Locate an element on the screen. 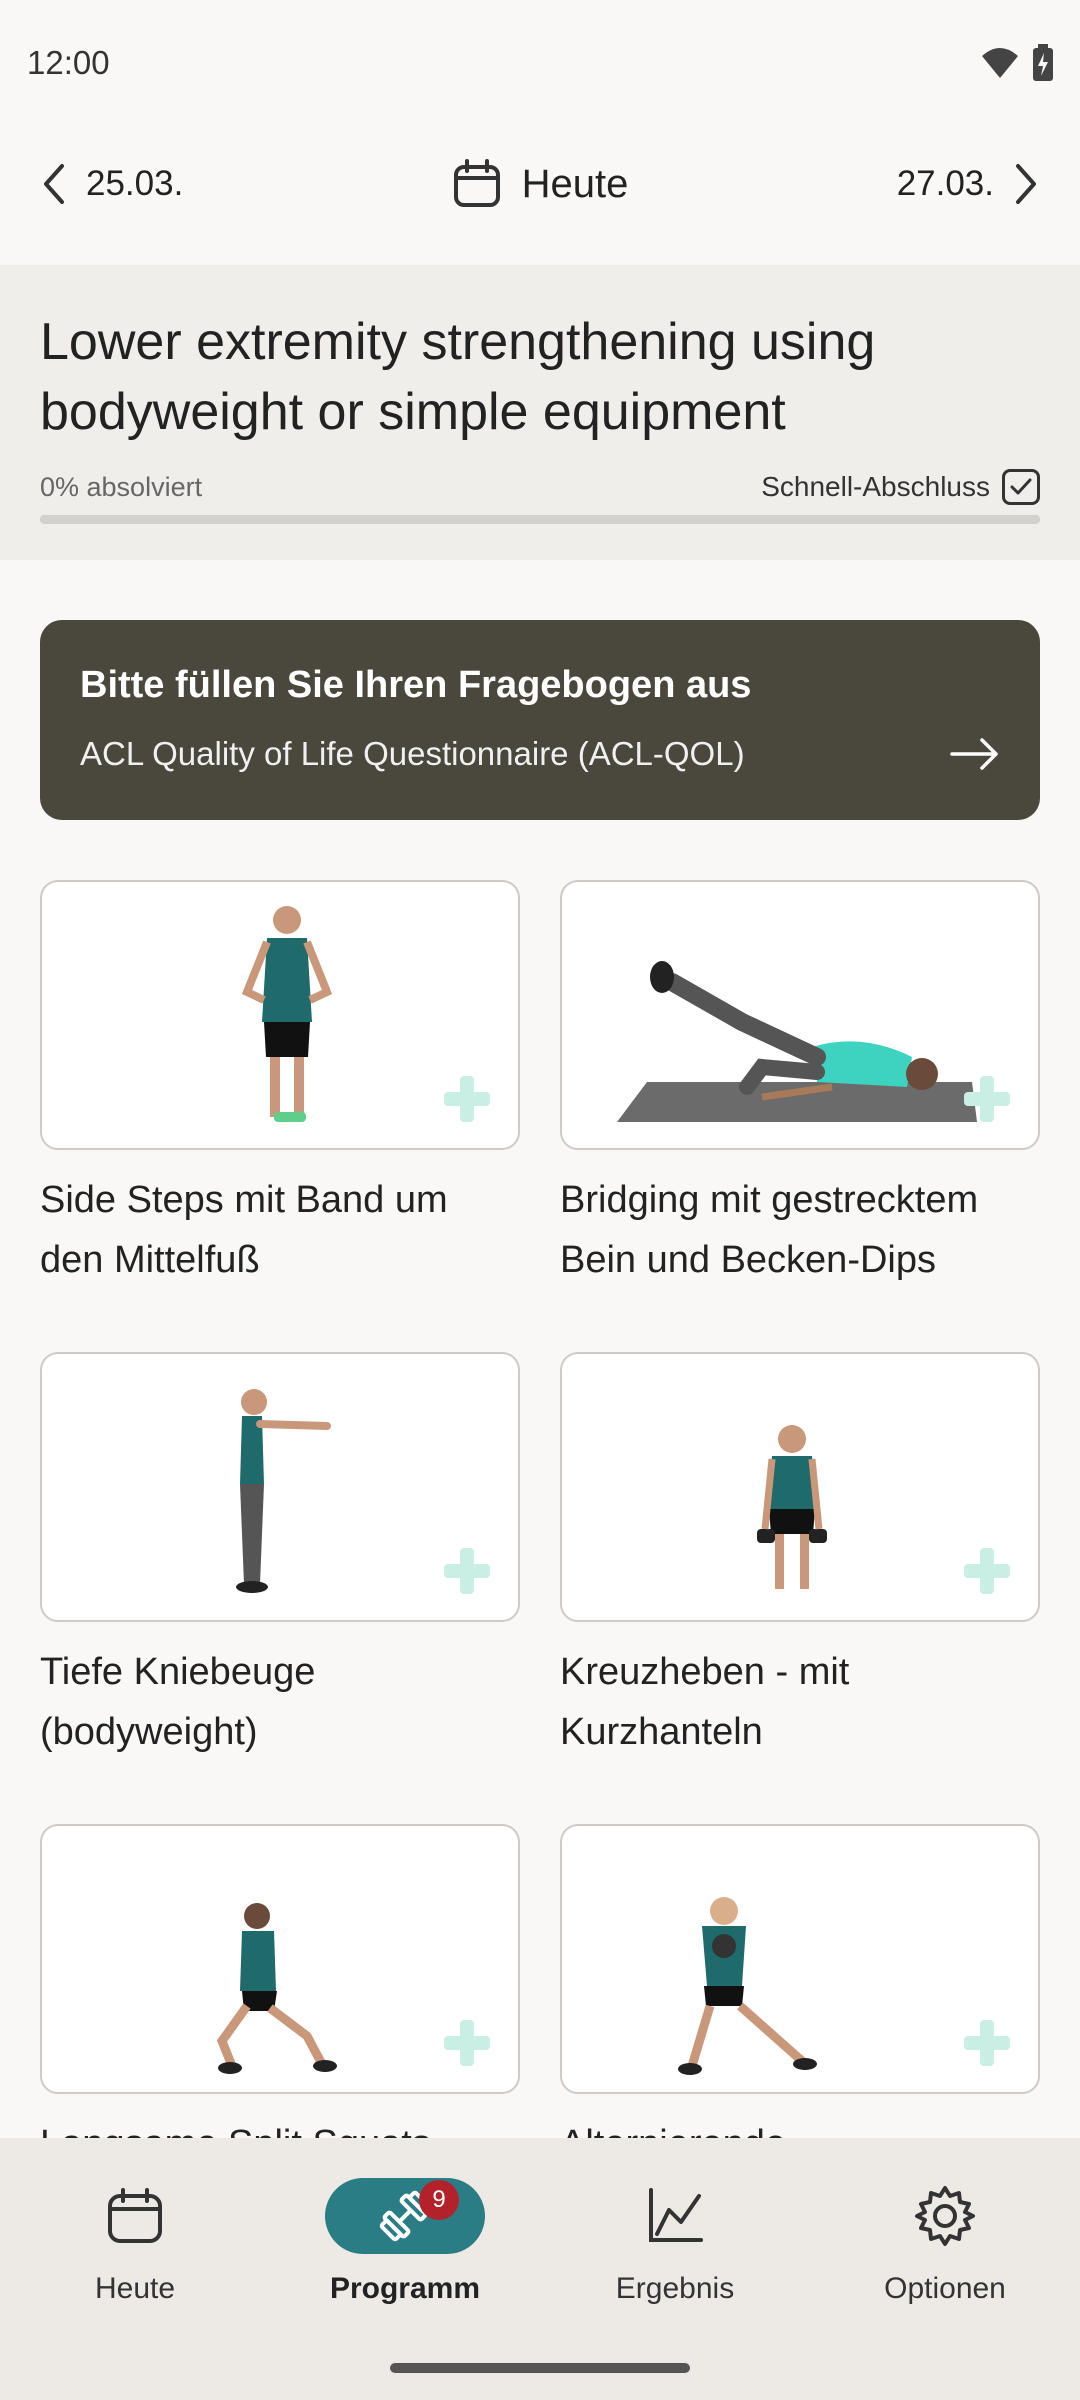 This screenshot has height=2400, width=1080. quick-complete-toggle: Schnell-Abschluss is located at coordinates (900, 487).